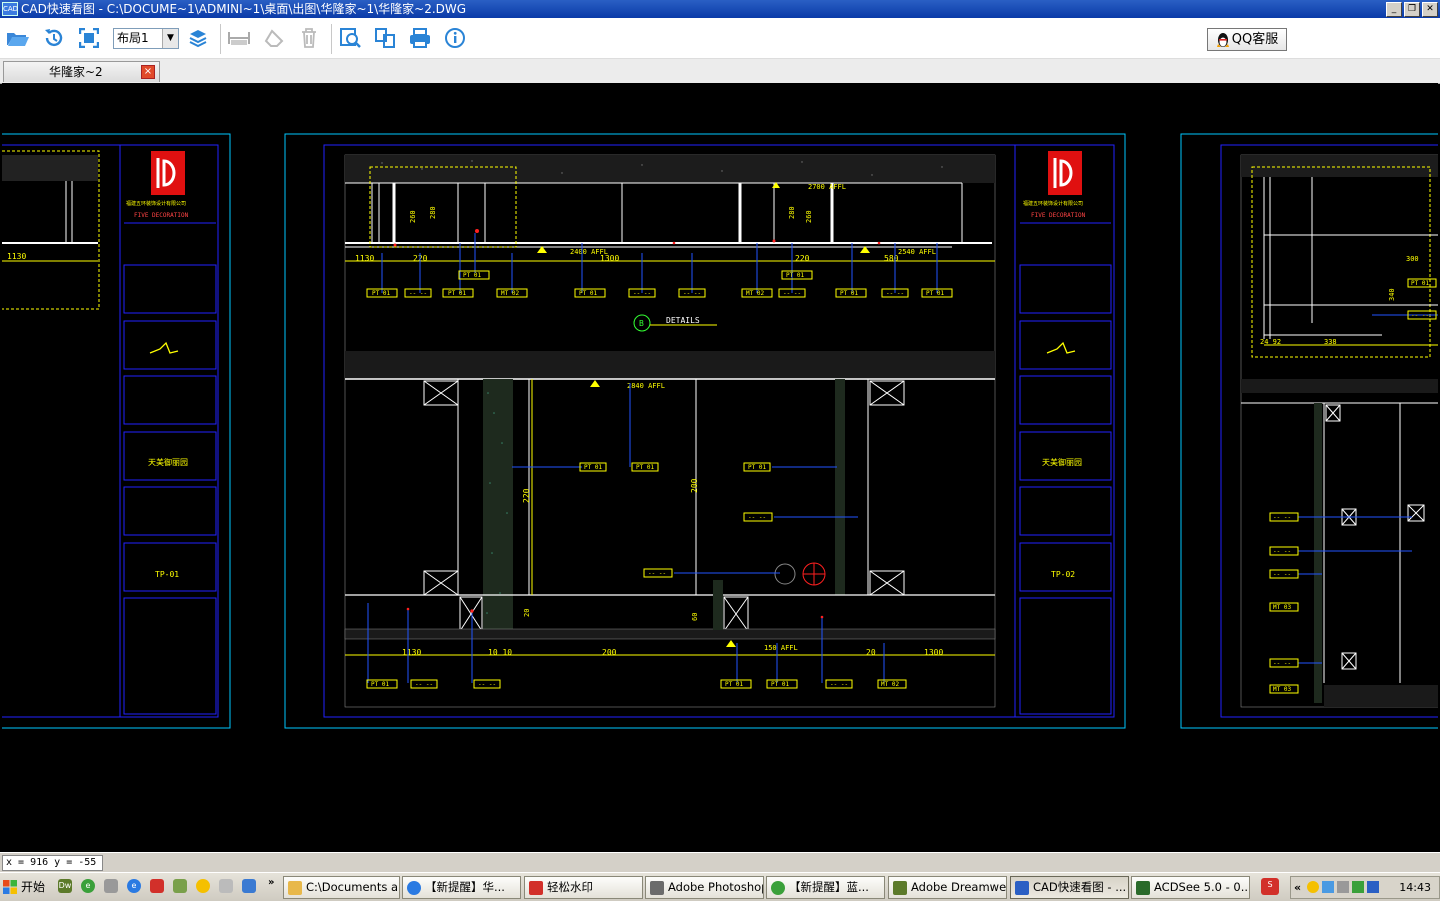 This screenshot has width=1440, height=901. Describe the element at coordinates (81, 71) in the screenshot. I see `tab-document: 华隆家~2 ×` at that location.